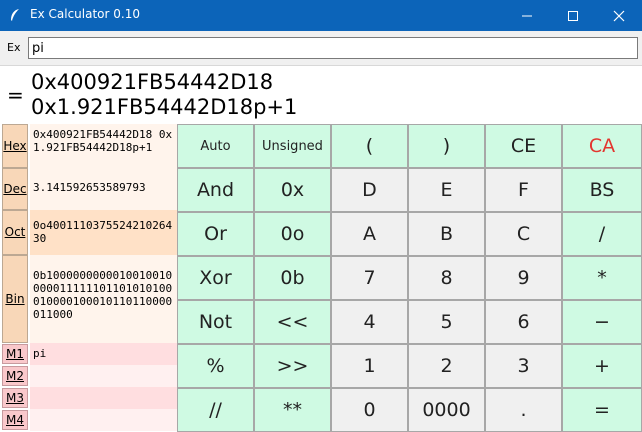 Image resolution: width=642 pixels, height=432 pixels. I want to click on bin-prefix-button: 0b, so click(292, 278).